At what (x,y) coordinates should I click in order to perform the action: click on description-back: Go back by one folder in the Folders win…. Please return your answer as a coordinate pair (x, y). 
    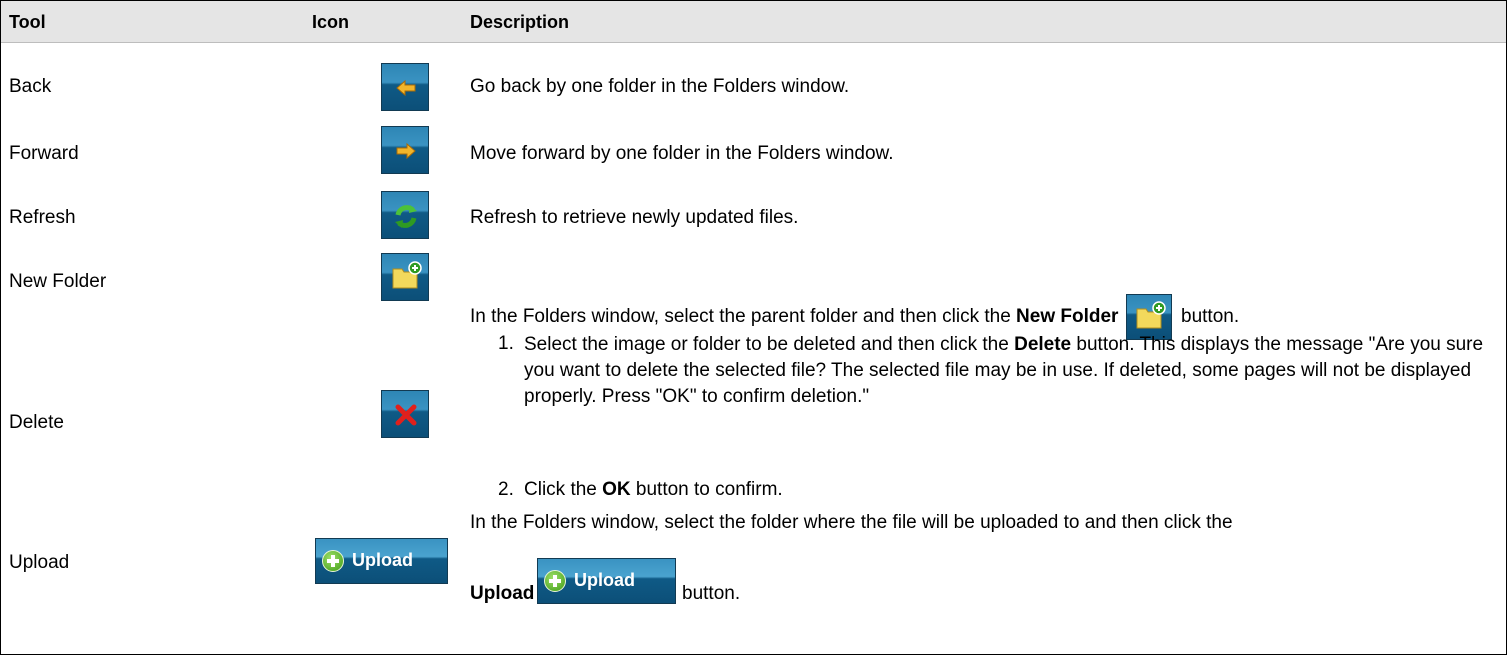
    Looking at the image, I should click on (660, 86).